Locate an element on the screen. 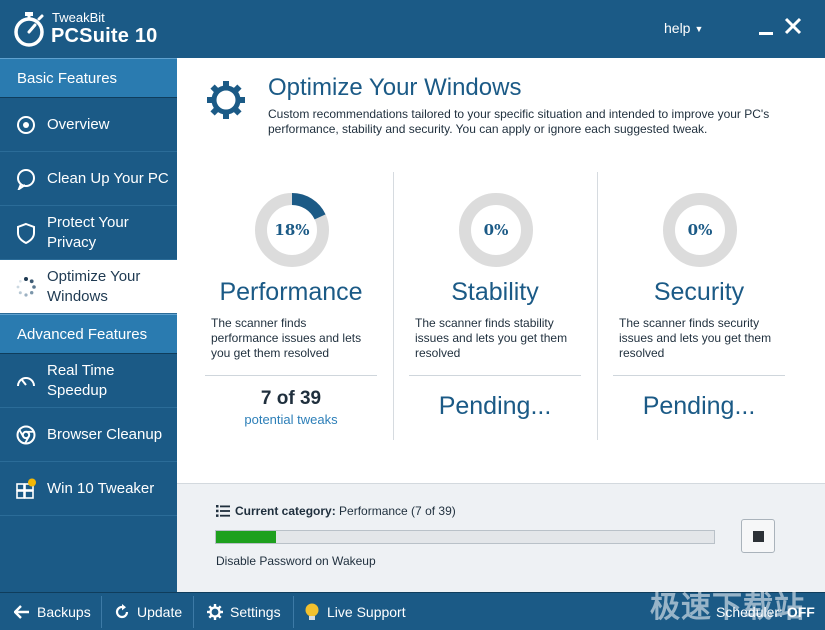 This screenshot has width=825, height=630. close-icon is located at coordinates (793, 26).